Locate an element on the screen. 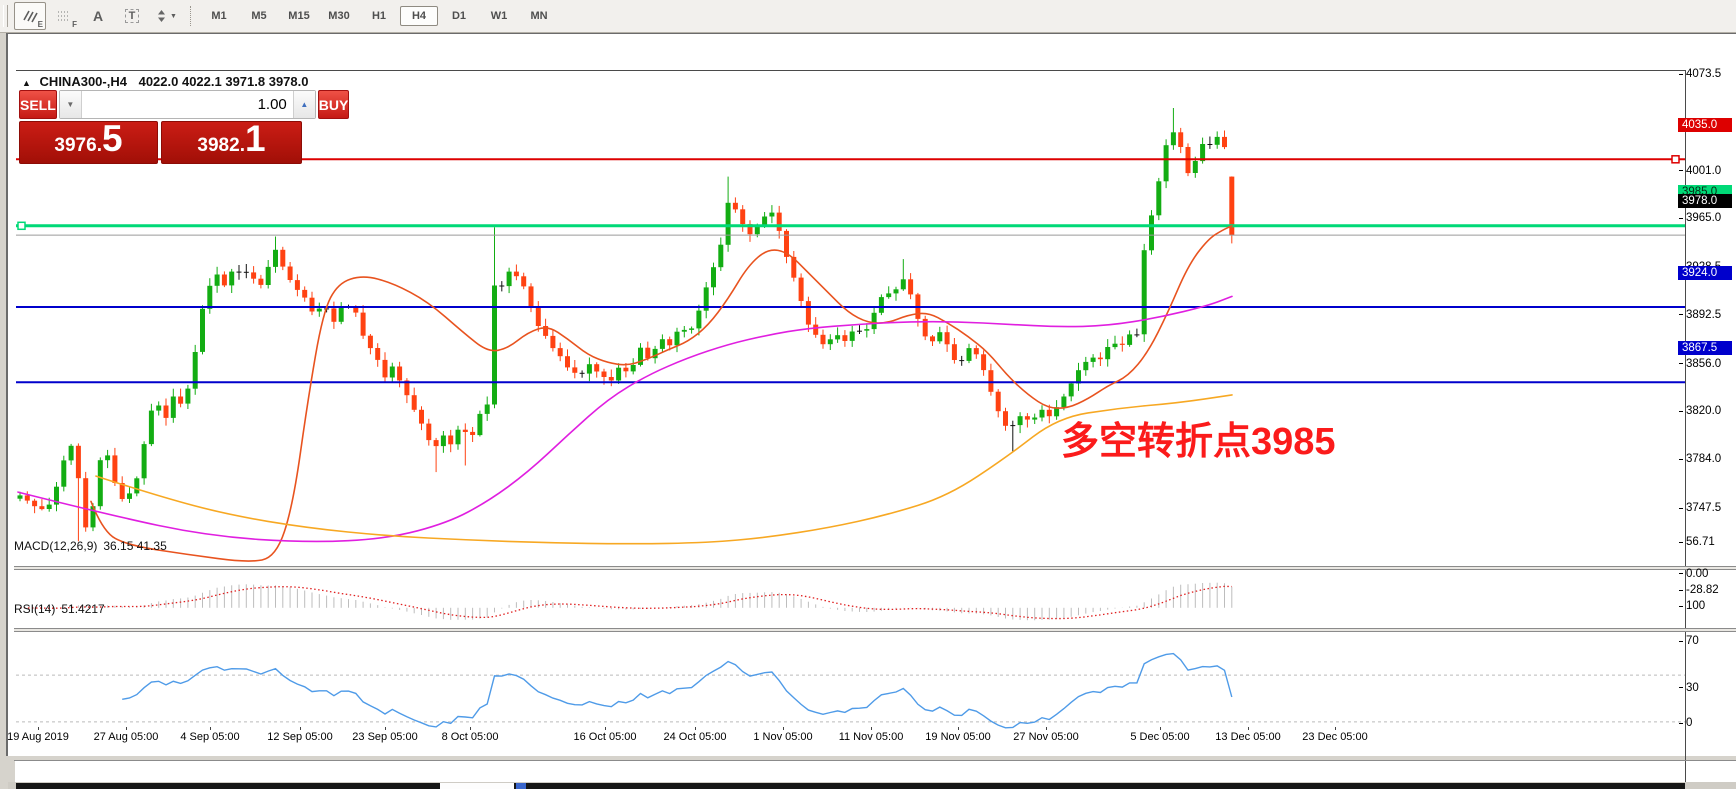 This screenshot has height=789, width=1736. macd-axis-label: 56.71 is located at coordinates (1697, 542).